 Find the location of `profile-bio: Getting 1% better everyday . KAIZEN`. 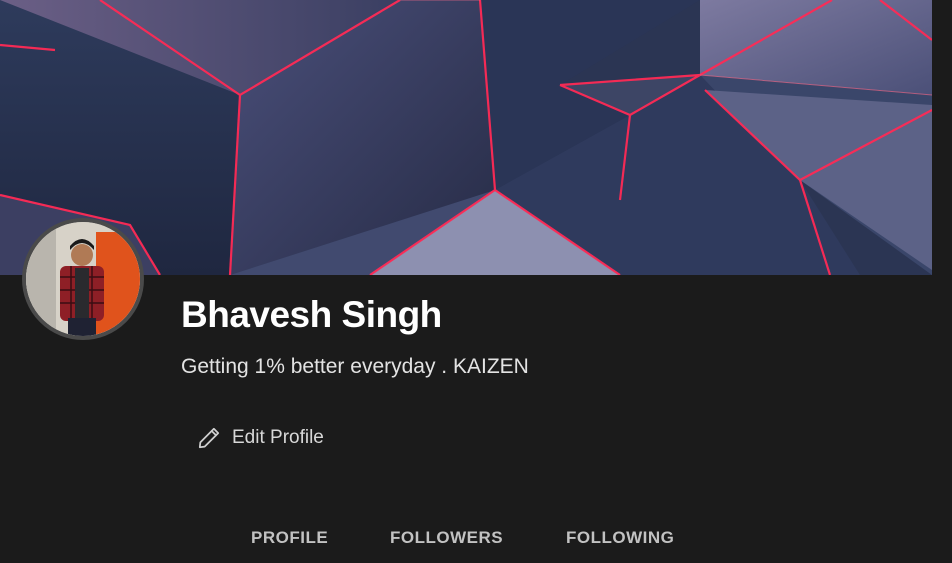

profile-bio: Getting 1% better everyday . KAIZEN is located at coordinates (355, 366).